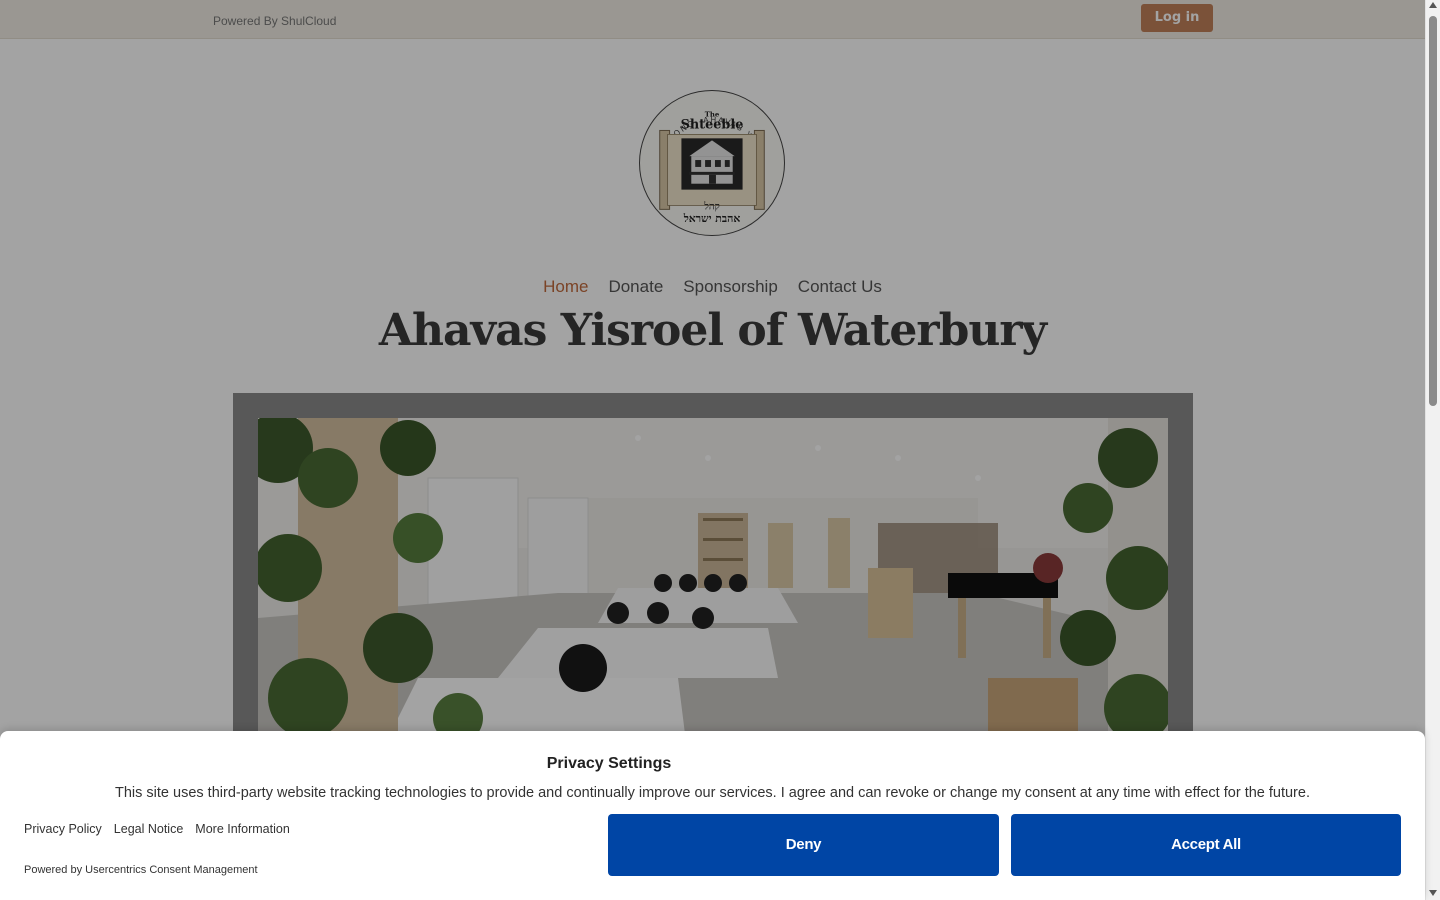 This screenshot has height=900, width=1440. What do you see at coordinates (1432, 450) in the screenshot?
I see `page-scrollbar` at bounding box center [1432, 450].